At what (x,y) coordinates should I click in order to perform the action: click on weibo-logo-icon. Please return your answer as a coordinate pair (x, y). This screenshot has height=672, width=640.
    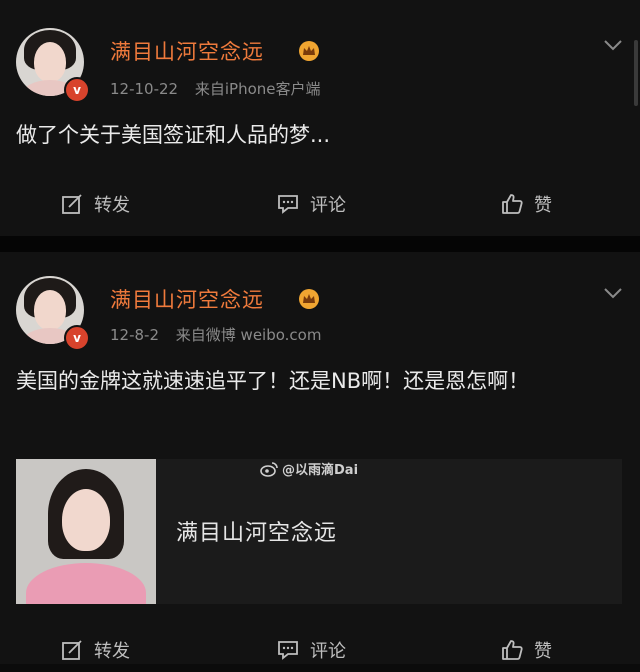
    Looking at the image, I should click on (269, 469).